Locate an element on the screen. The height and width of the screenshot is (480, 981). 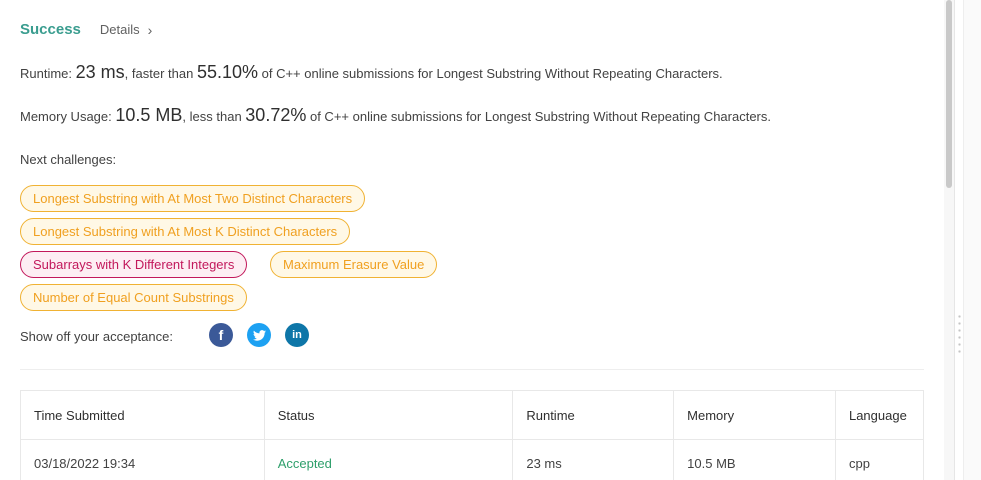
linkedin-glyph: in is located at coordinates (297, 335).